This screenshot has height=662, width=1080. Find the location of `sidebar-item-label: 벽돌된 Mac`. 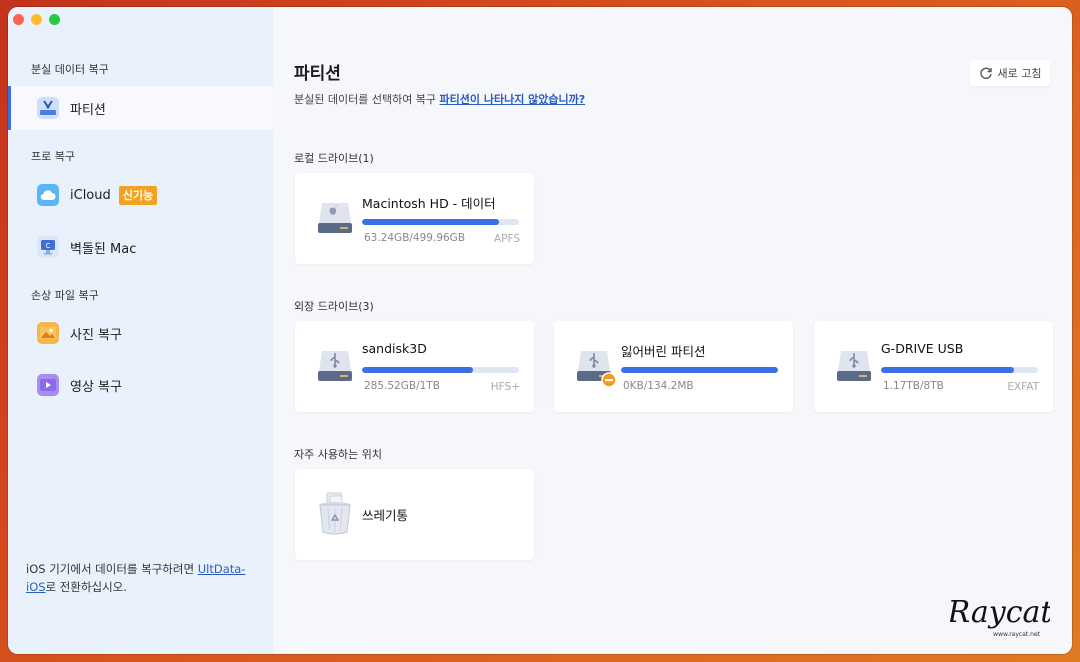

sidebar-item-label: 벽돌된 Mac is located at coordinates (103, 249).